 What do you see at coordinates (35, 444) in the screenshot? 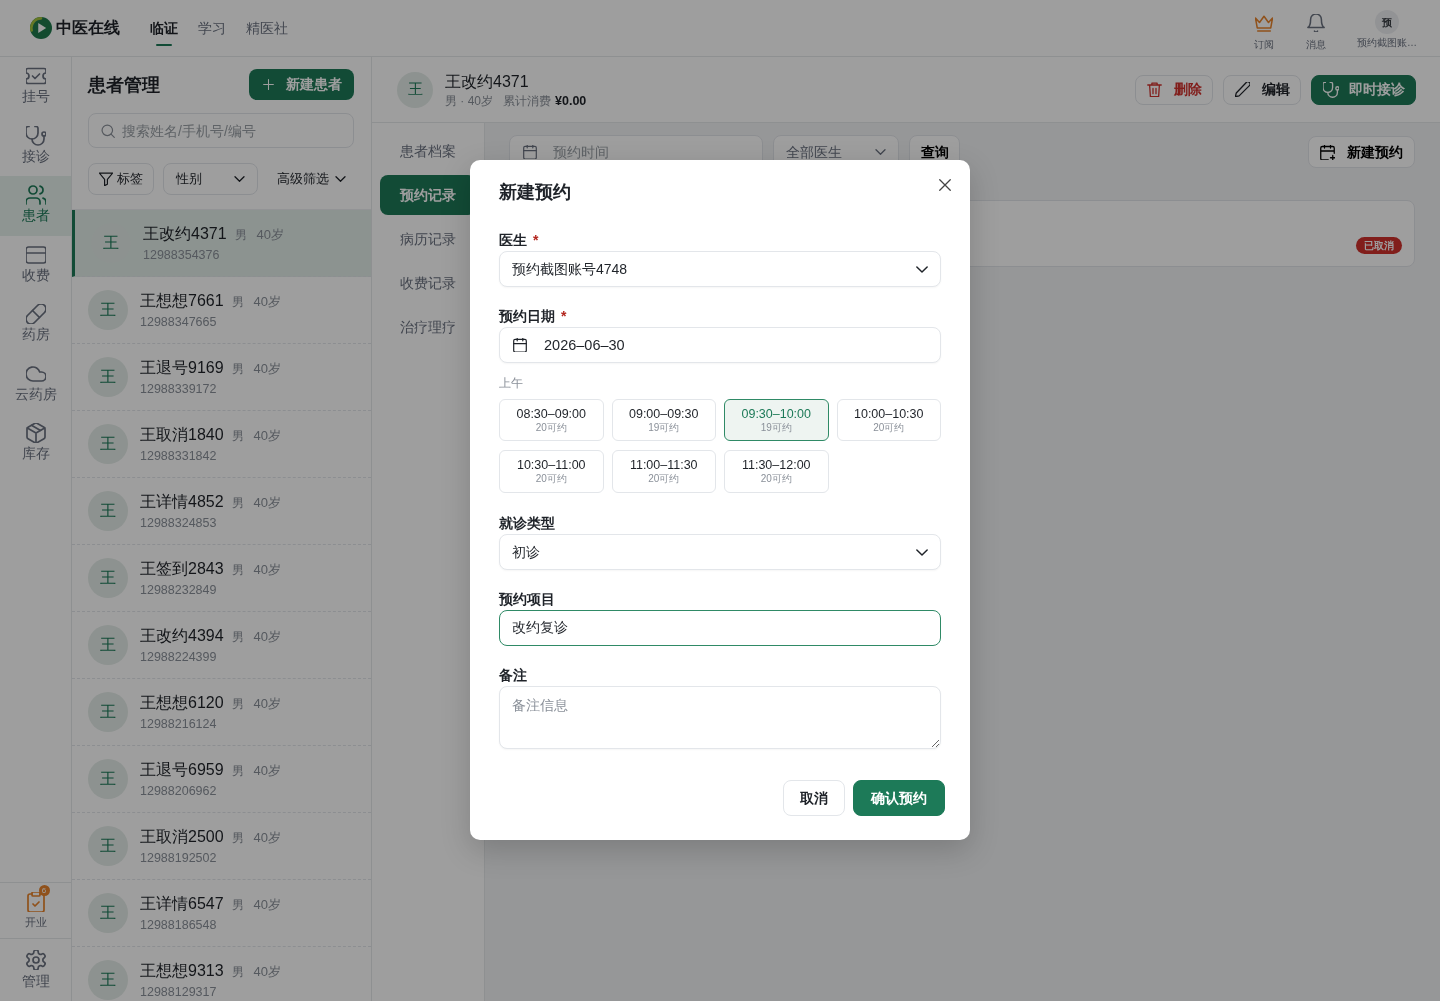
I see `sidebar-item: 库存` at bounding box center [35, 444].